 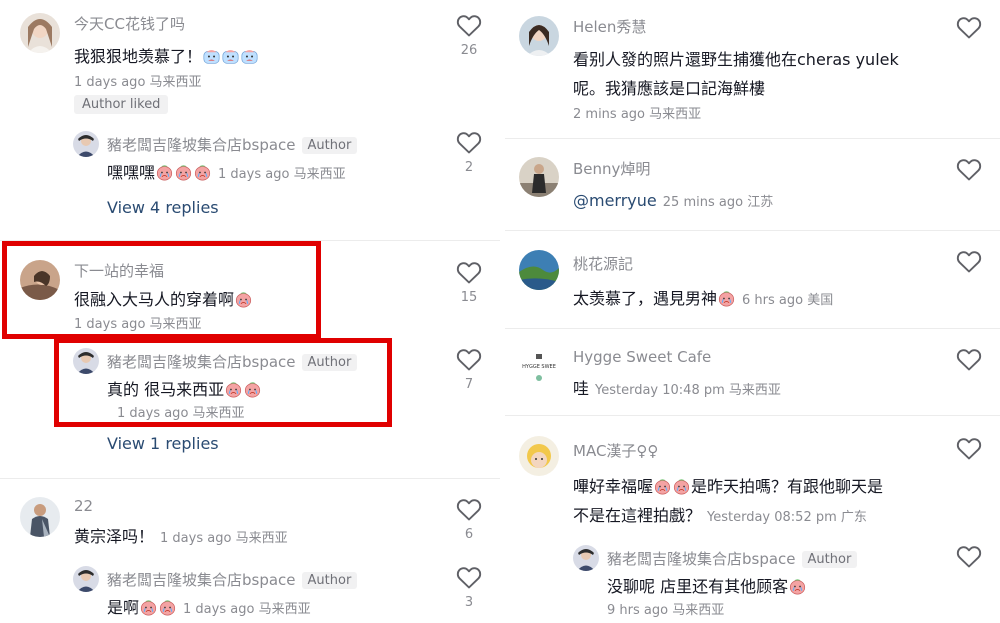 I want to click on comment-location: 美国, so click(x=820, y=300).